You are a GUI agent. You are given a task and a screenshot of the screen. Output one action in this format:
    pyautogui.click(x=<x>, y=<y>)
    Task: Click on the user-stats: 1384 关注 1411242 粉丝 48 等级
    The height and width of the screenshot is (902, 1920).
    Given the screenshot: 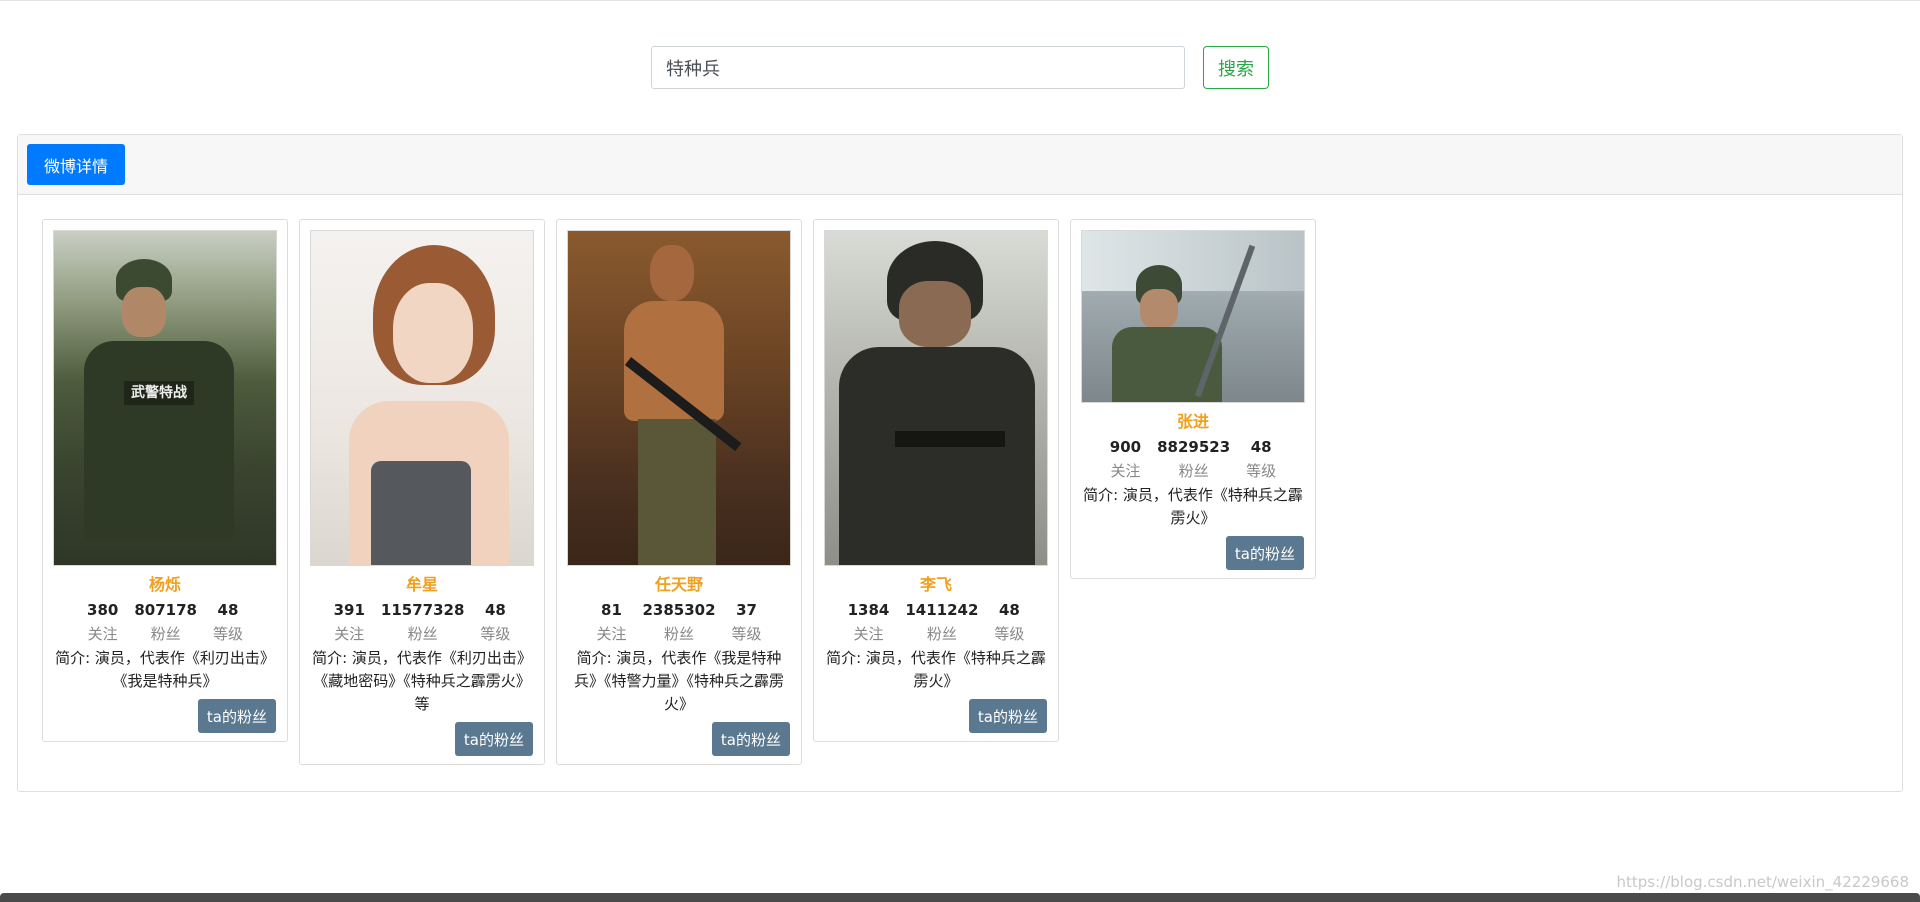 What is the action you would take?
    pyautogui.click(x=936, y=622)
    